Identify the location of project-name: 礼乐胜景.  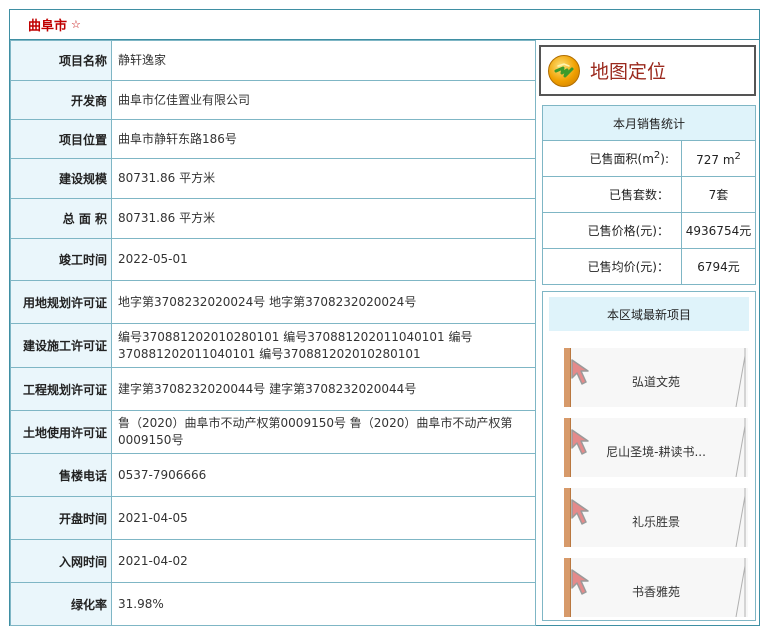
(655, 522).